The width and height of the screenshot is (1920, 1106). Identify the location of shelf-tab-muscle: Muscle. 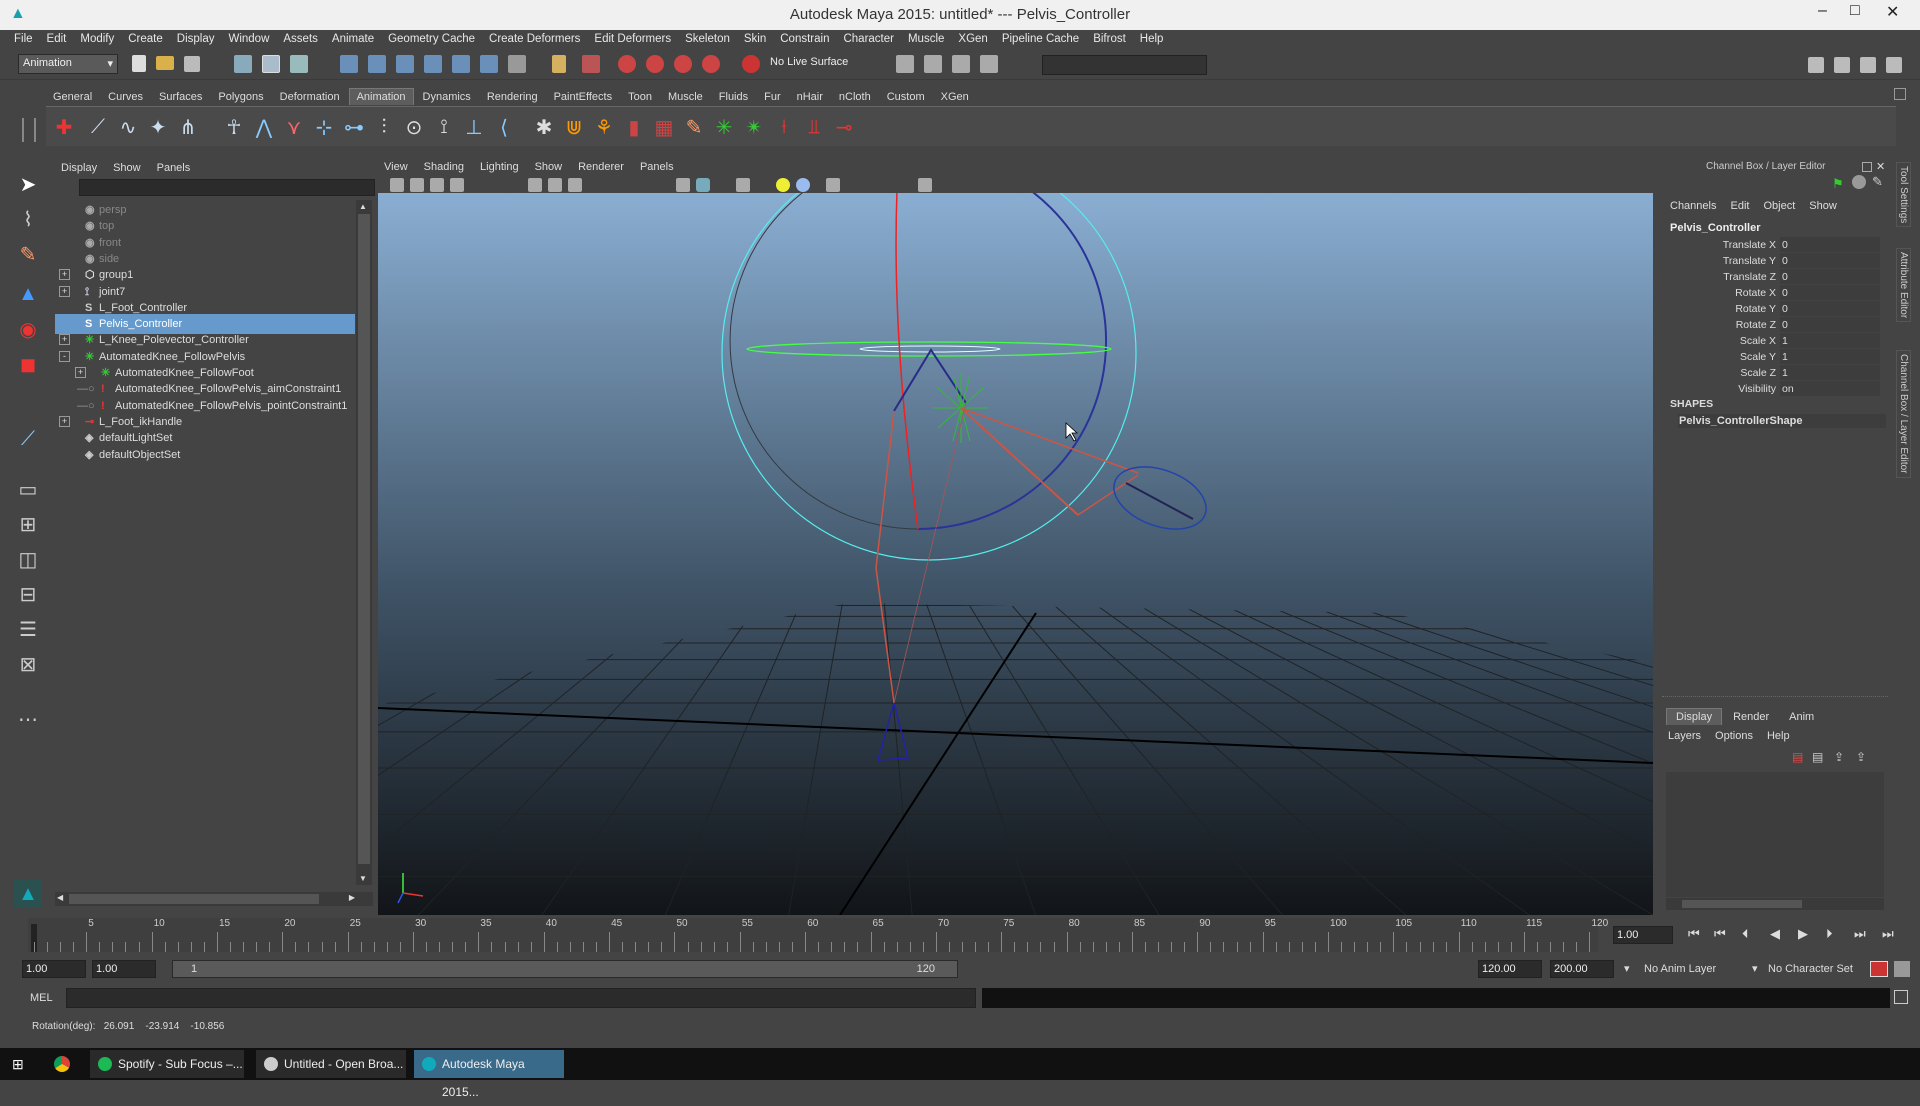
(685, 97).